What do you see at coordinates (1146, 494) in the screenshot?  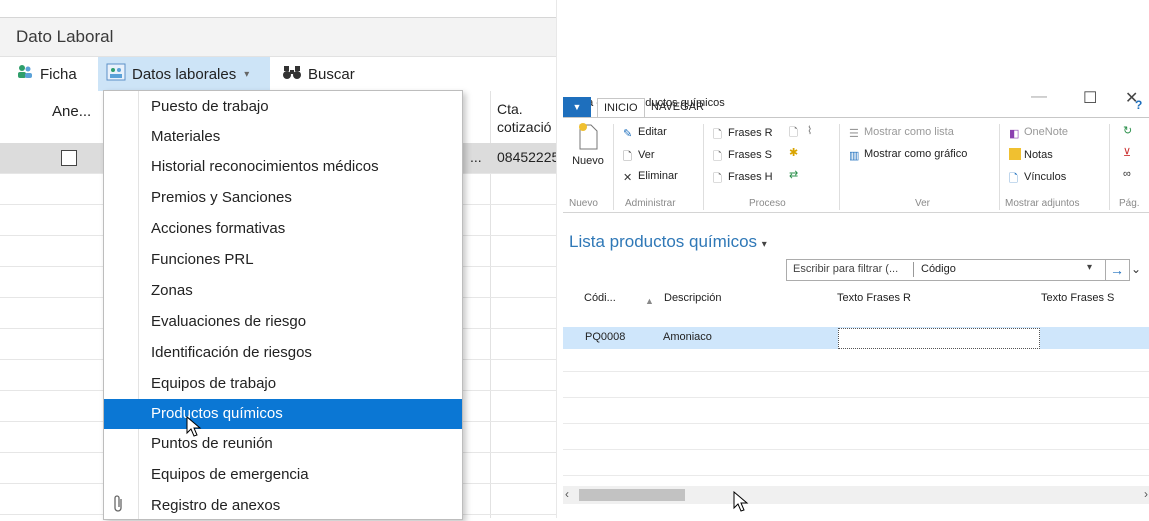 I see `scroll-right-icon: ›` at bounding box center [1146, 494].